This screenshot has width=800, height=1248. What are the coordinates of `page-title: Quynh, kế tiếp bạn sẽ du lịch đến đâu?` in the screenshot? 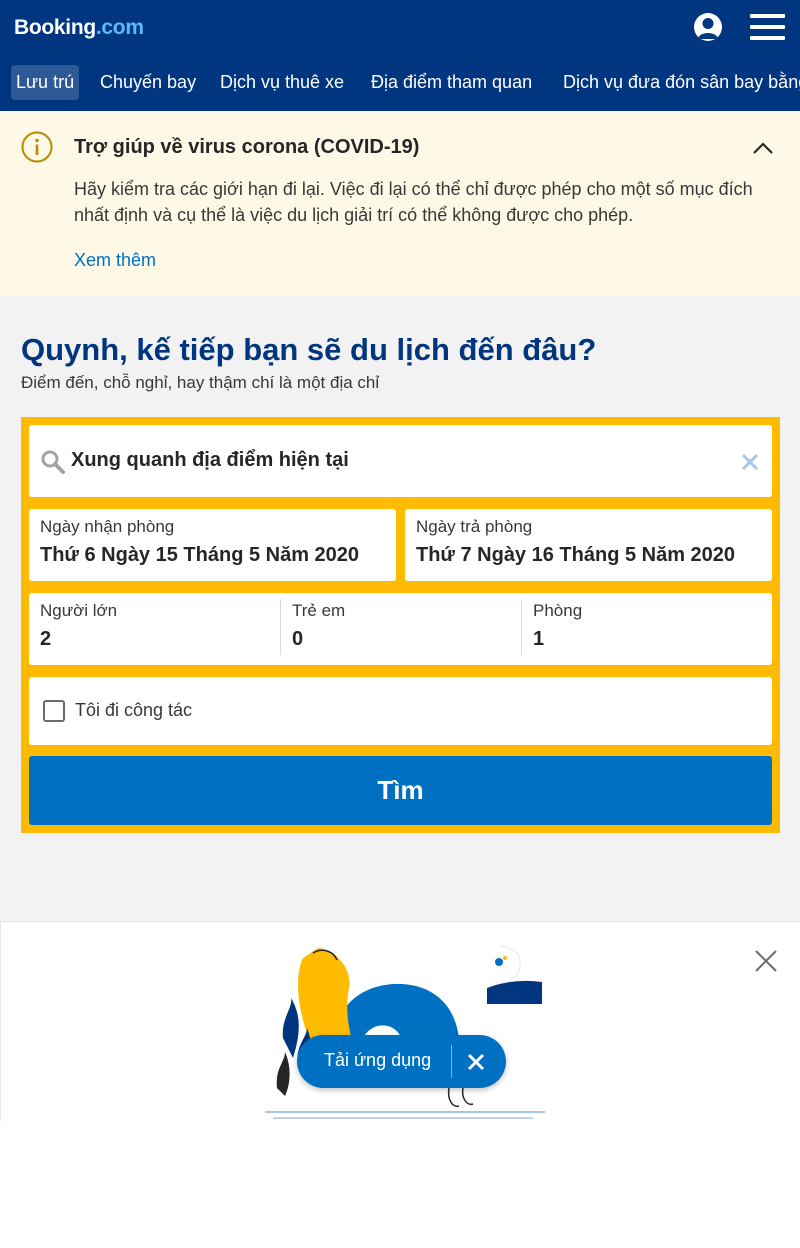 It's located at (309, 349).